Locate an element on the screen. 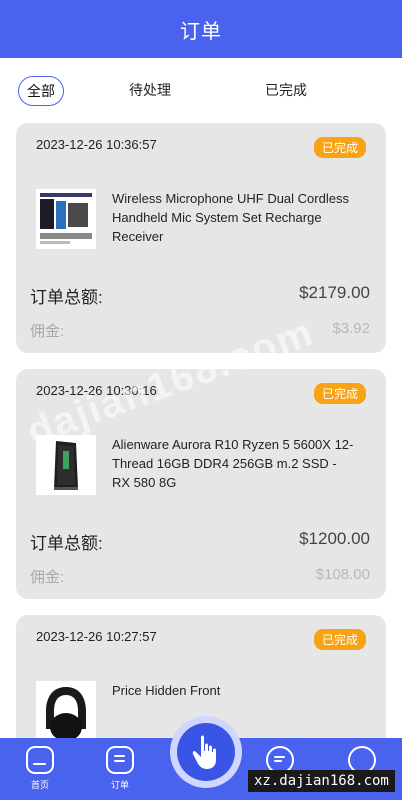 The image size is (402, 800). header-bar: 订单 is located at coordinates (201, 29).